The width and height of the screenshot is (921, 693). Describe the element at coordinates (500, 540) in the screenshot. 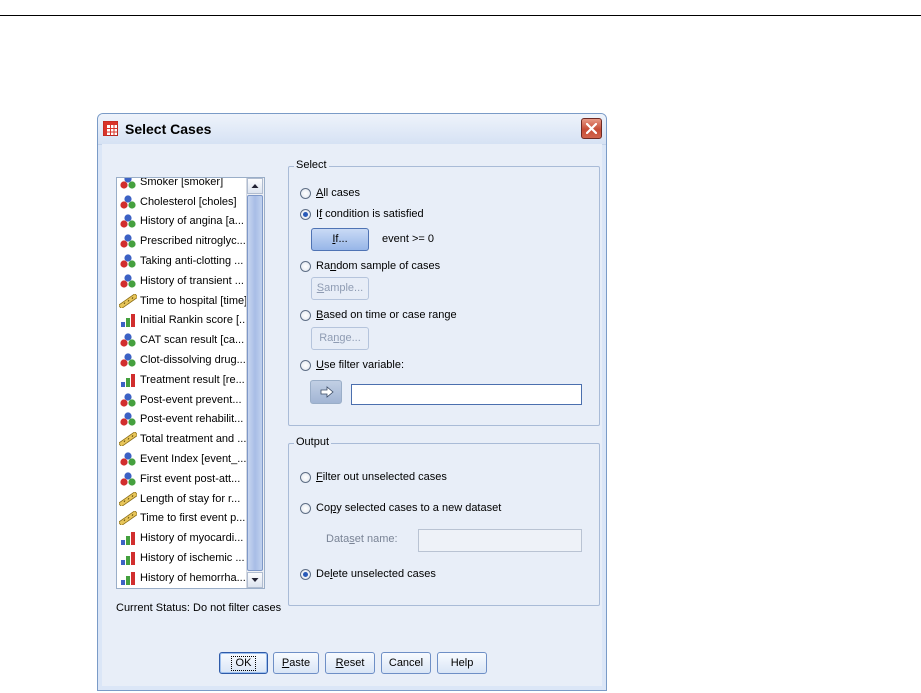

I see `dataset-name-field` at that location.